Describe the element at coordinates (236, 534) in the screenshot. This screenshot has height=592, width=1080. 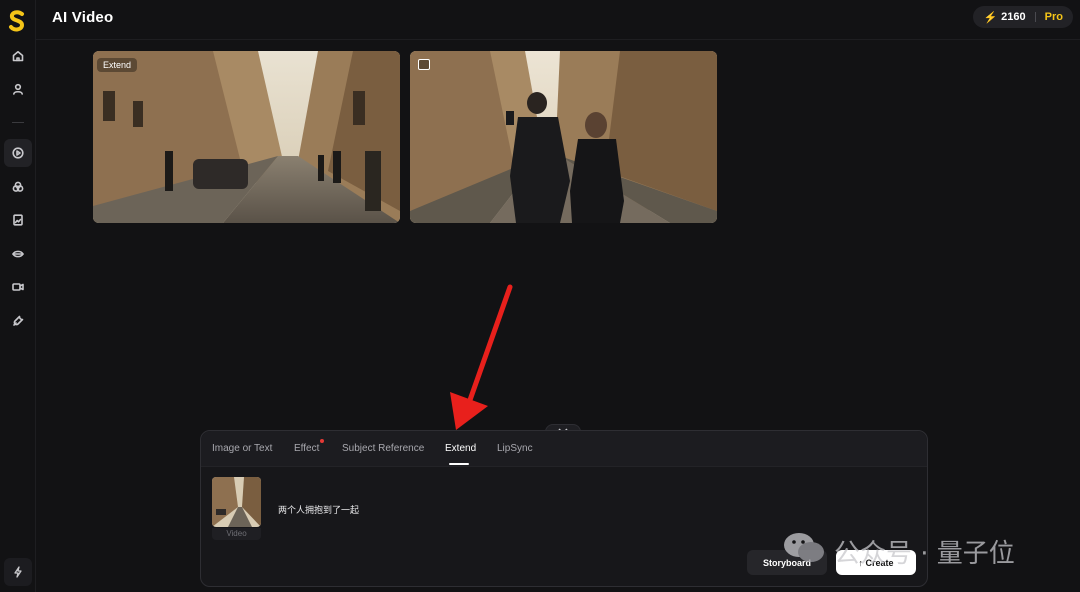
I see `thumbnail-label: Video` at that location.